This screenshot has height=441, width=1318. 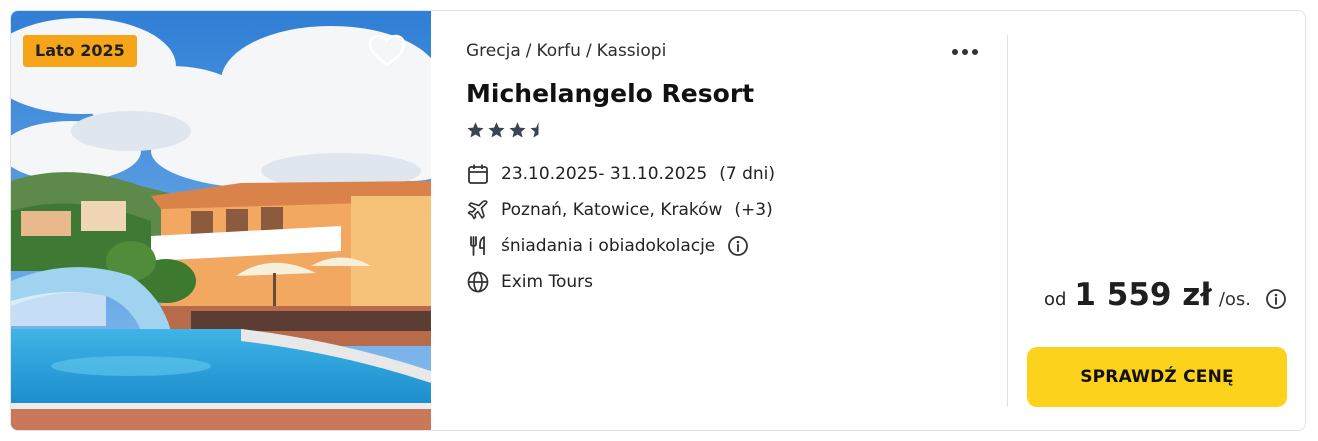 I want to click on price-prefix: od, so click(x=1055, y=299).